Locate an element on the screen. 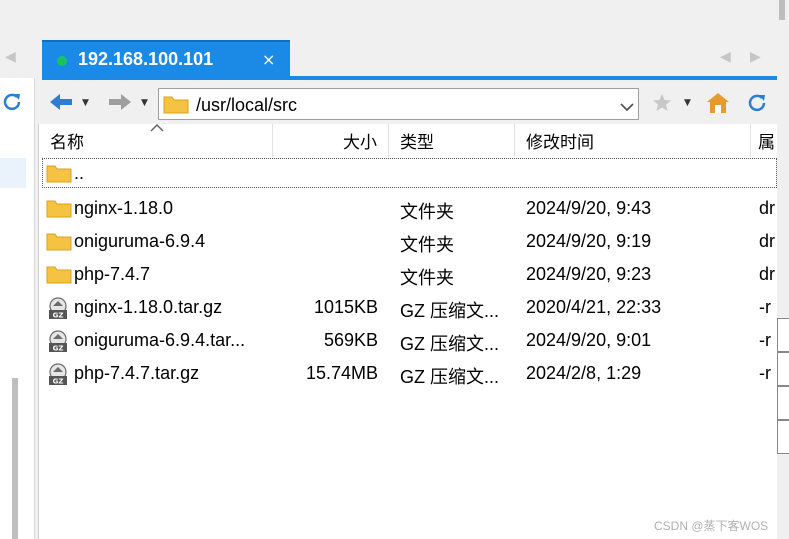 This screenshot has width=789, height=539. bookmark-dropdown-icon: ▼ is located at coordinates (687, 103).